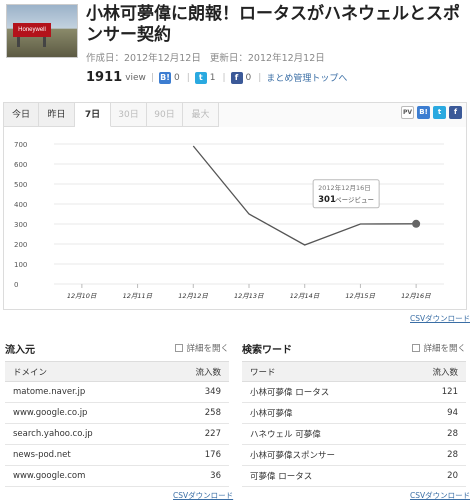 The image size is (470, 504). What do you see at coordinates (203, 495) in the screenshot?
I see `referrer-csv-download-link: CSVダウンロード` at bounding box center [203, 495].